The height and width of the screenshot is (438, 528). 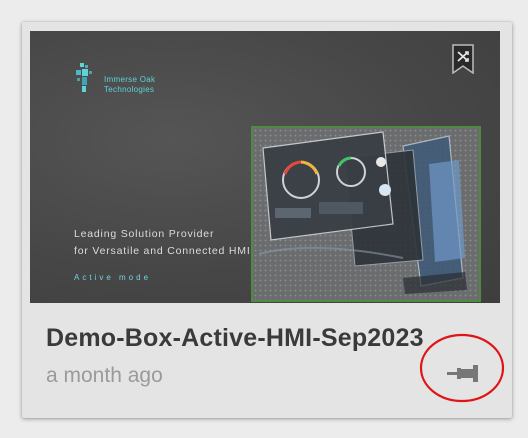 What do you see at coordinates (167, 251) in the screenshot?
I see `tagline-line2: for Versatile and Connected HMIs.` at bounding box center [167, 251].